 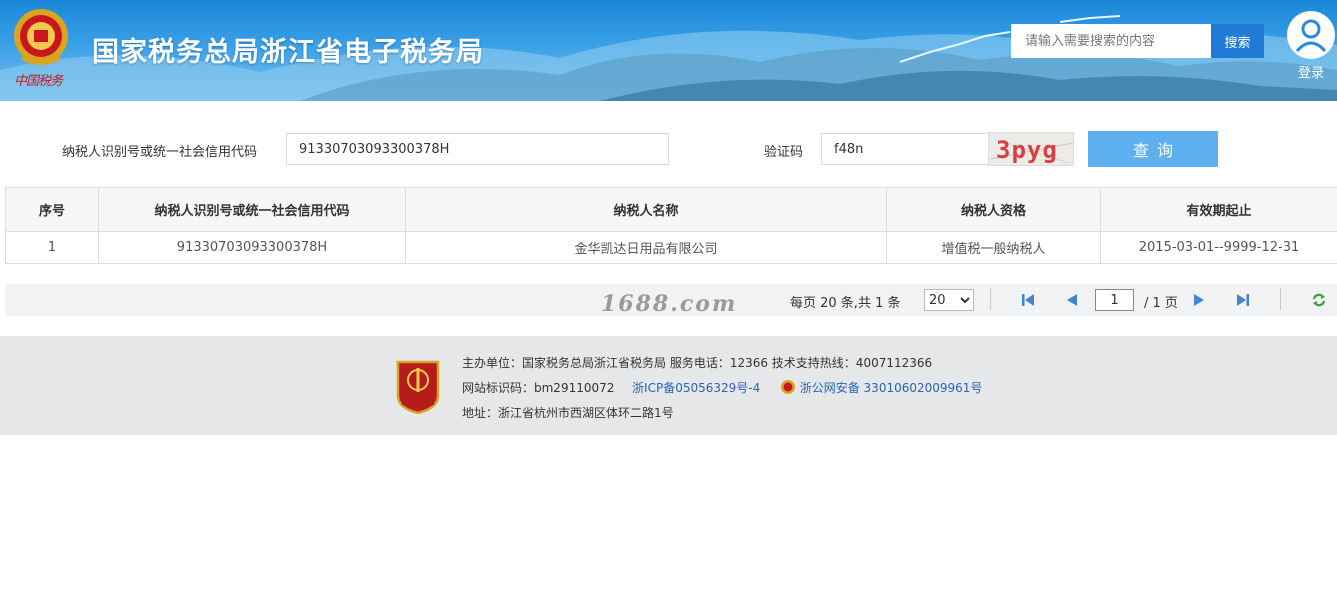 I want to click on tax-emblem-icon, so click(x=41, y=37).